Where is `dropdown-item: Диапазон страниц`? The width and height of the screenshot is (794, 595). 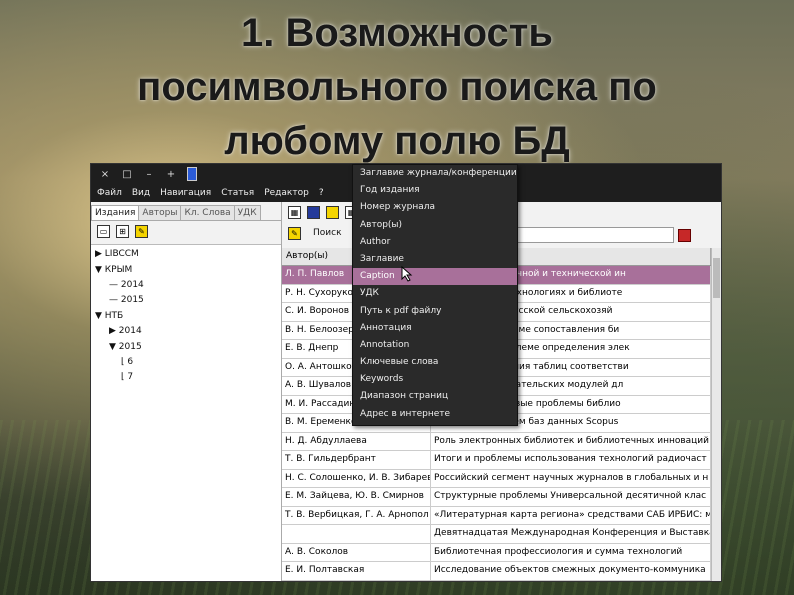 dropdown-item: Диапазон страниц is located at coordinates (435, 396).